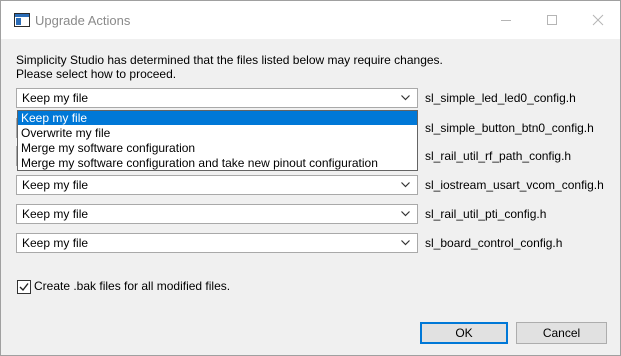  Describe the element at coordinates (509, 128) in the screenshot. I see `file-name: sl_simple_button_btn0_config.h` at that location.